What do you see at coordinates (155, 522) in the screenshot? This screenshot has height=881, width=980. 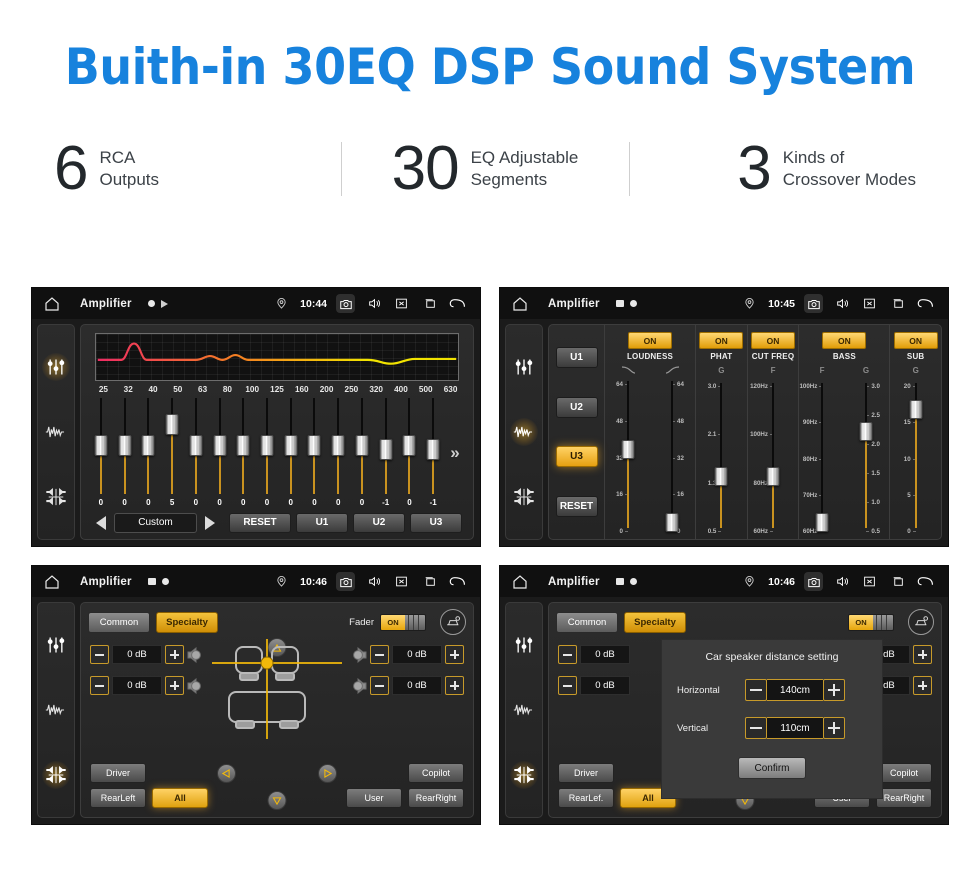 I see `preset-name: Custom` at bounding box center [155, 522].